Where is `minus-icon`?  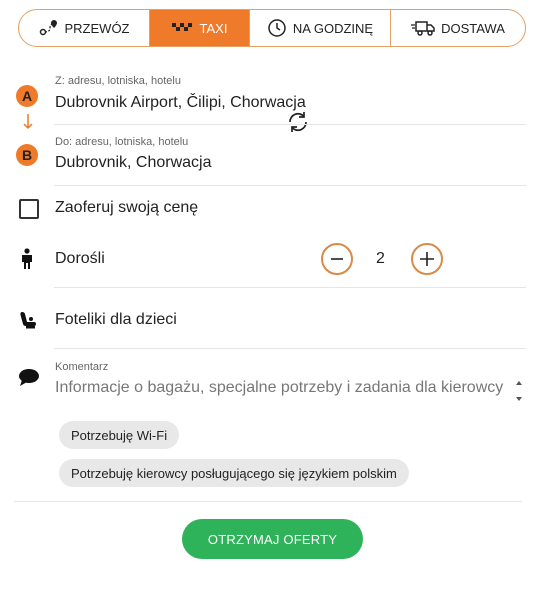 minus-icon is located at coordinates (337, 259).